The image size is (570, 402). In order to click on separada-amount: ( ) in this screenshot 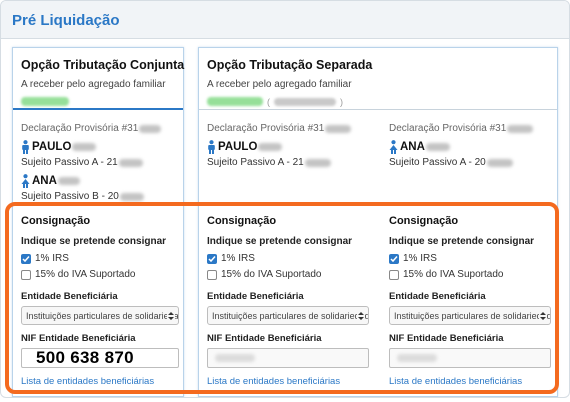, I will do `click(378, 101)`.